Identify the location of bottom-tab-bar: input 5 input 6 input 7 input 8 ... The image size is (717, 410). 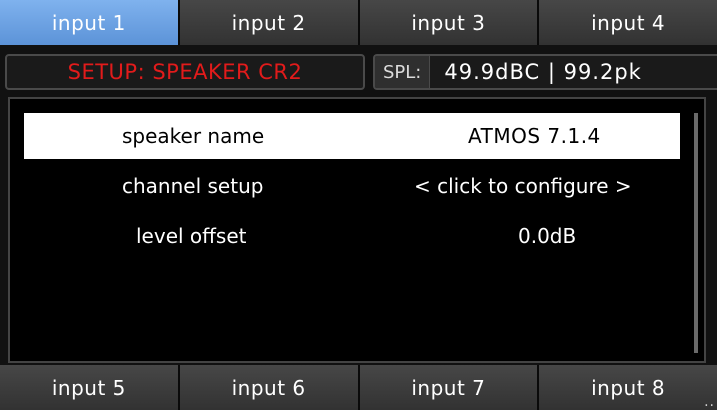
(358, 387).